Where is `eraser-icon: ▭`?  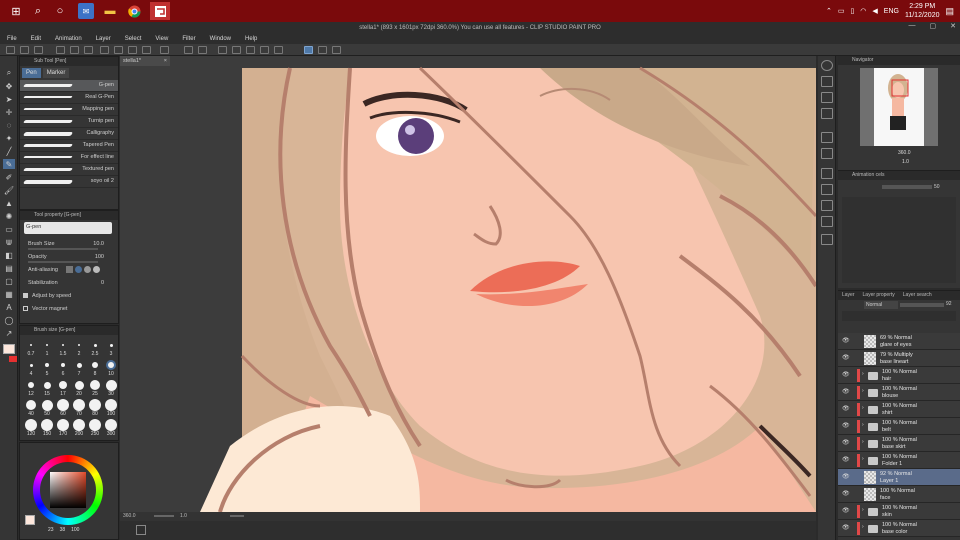
eraser-icon: ▭ is located at coordinates (9, 229).